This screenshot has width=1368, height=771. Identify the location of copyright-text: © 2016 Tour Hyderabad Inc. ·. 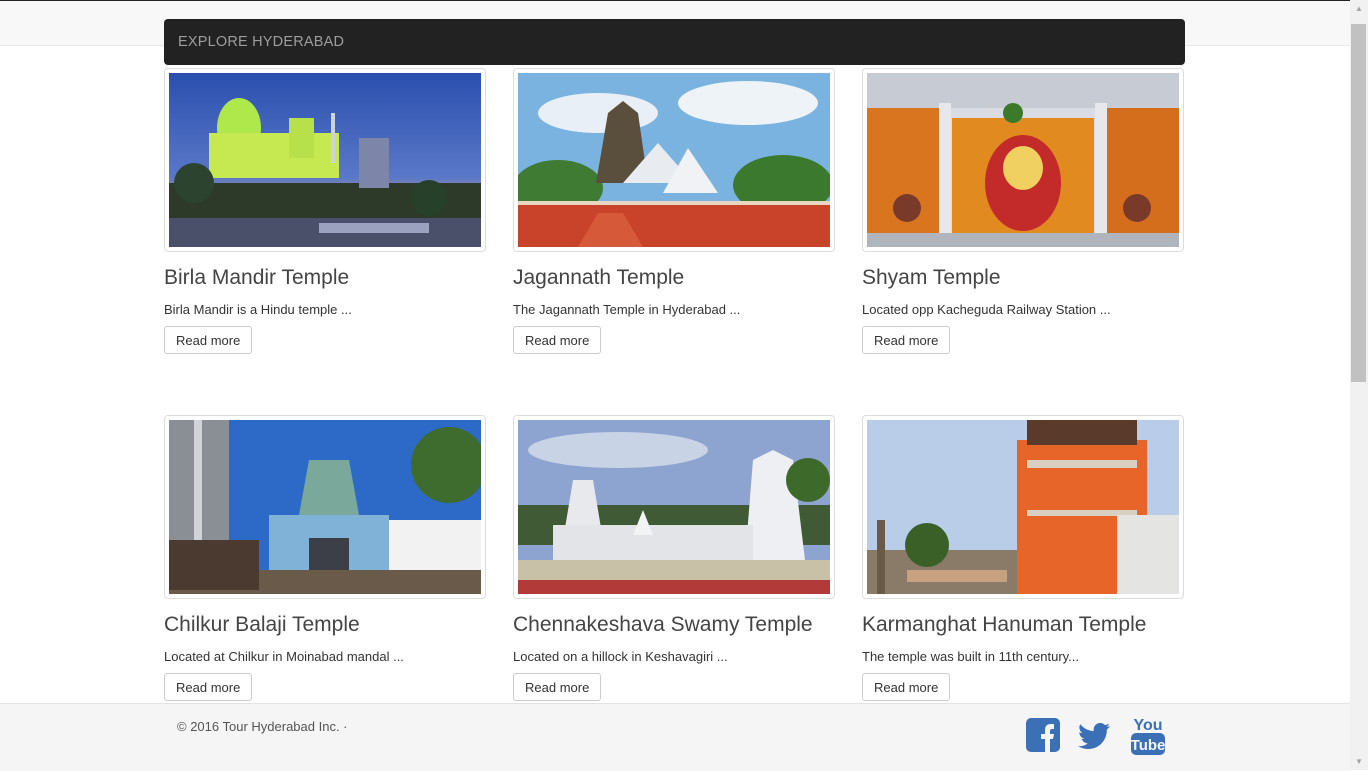
(262, 726).